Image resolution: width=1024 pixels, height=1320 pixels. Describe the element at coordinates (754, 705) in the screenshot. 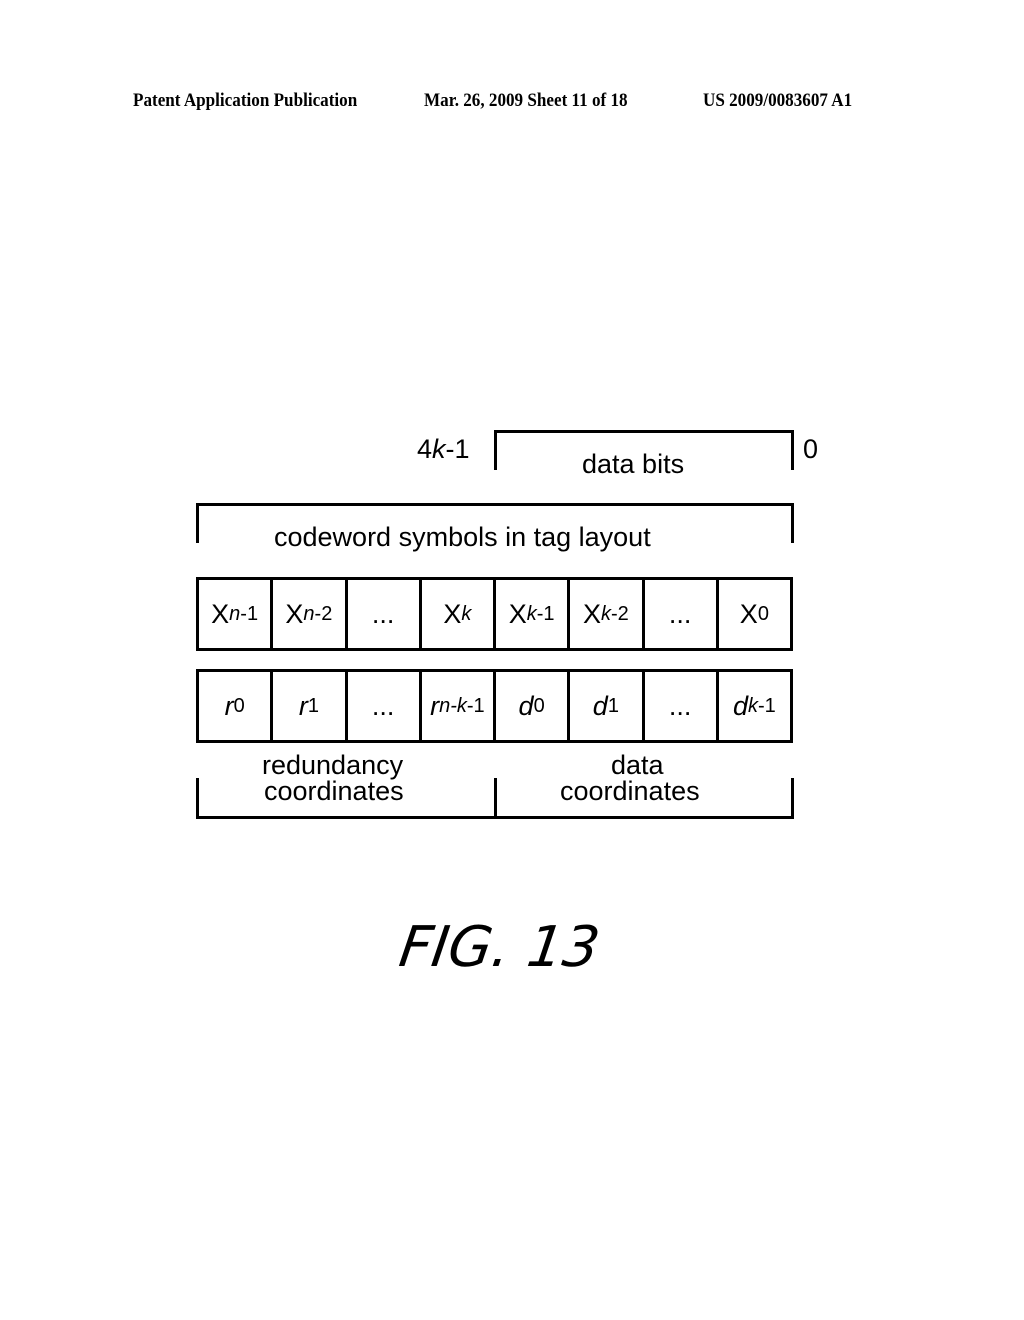

I see `coordinate-cell: d k-1` at that location.